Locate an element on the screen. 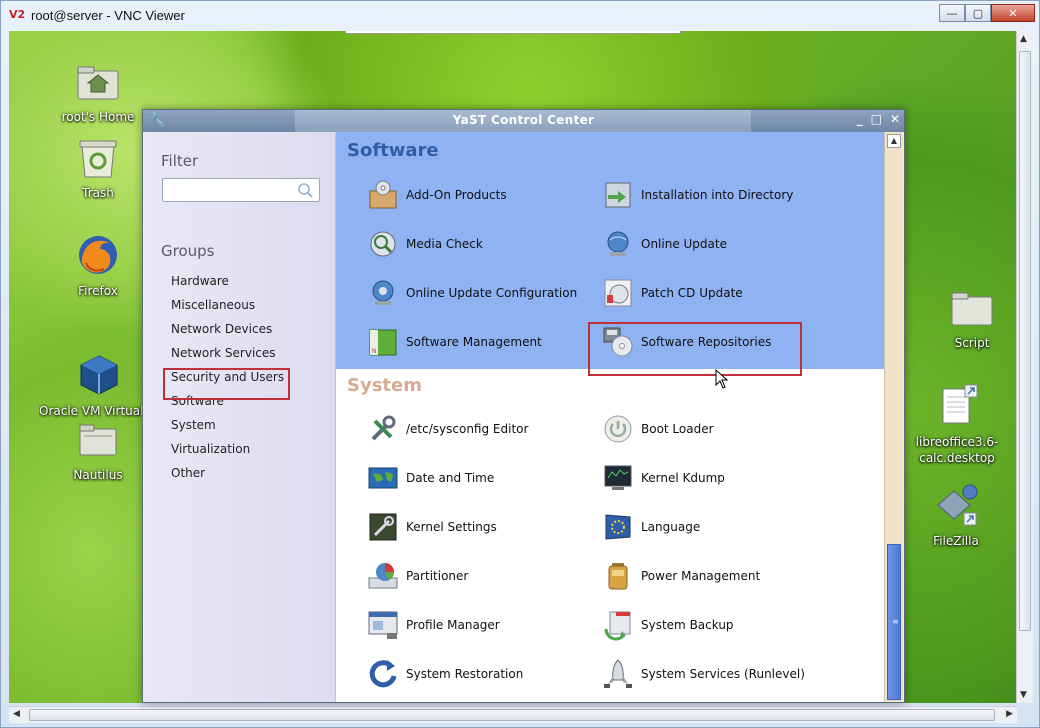  firefox-icon is located at coordinates (98, 255).